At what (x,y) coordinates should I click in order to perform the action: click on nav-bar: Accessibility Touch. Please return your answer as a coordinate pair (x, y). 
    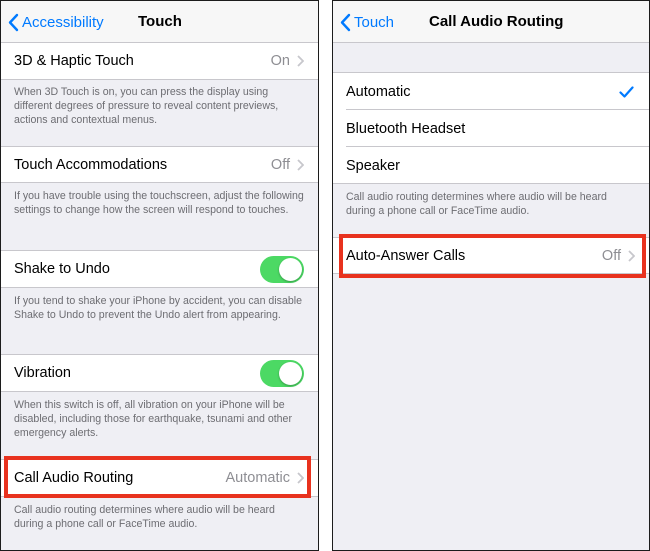
    Looking at the image, I should click on (159, 22).